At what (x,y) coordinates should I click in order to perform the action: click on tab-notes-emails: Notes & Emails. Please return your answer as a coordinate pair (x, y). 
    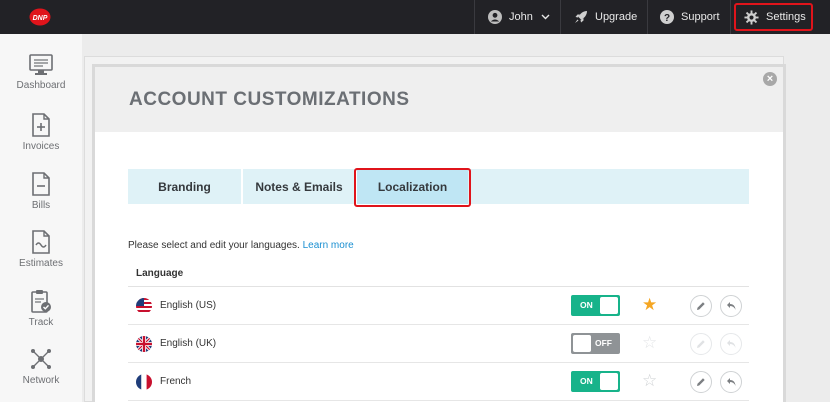
    Looking at the image, I should click on (299, 186).